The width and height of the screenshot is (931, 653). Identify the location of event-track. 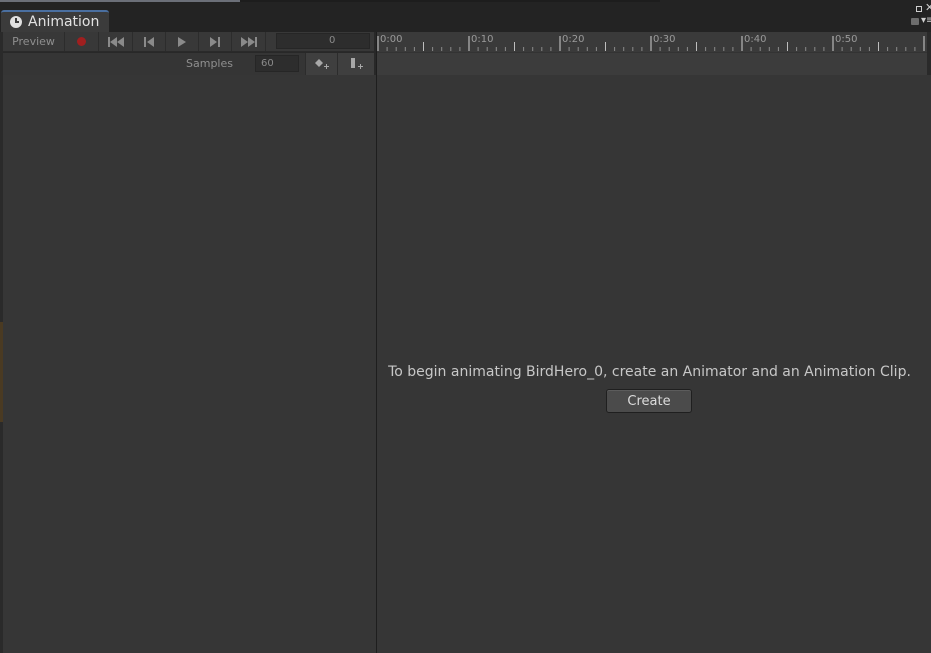
(652, 63).